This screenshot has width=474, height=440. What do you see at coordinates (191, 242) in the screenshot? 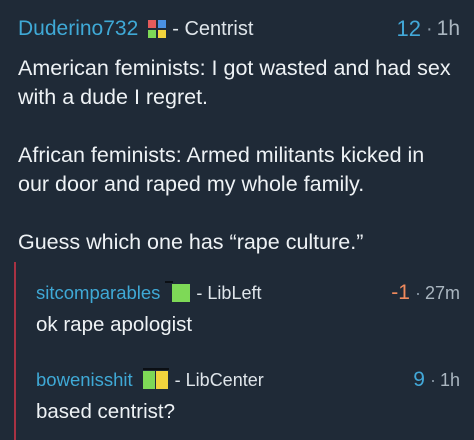
I see `comment-paragraph: Guess which one has “rape culture.”` at bounding box center [191, 242].